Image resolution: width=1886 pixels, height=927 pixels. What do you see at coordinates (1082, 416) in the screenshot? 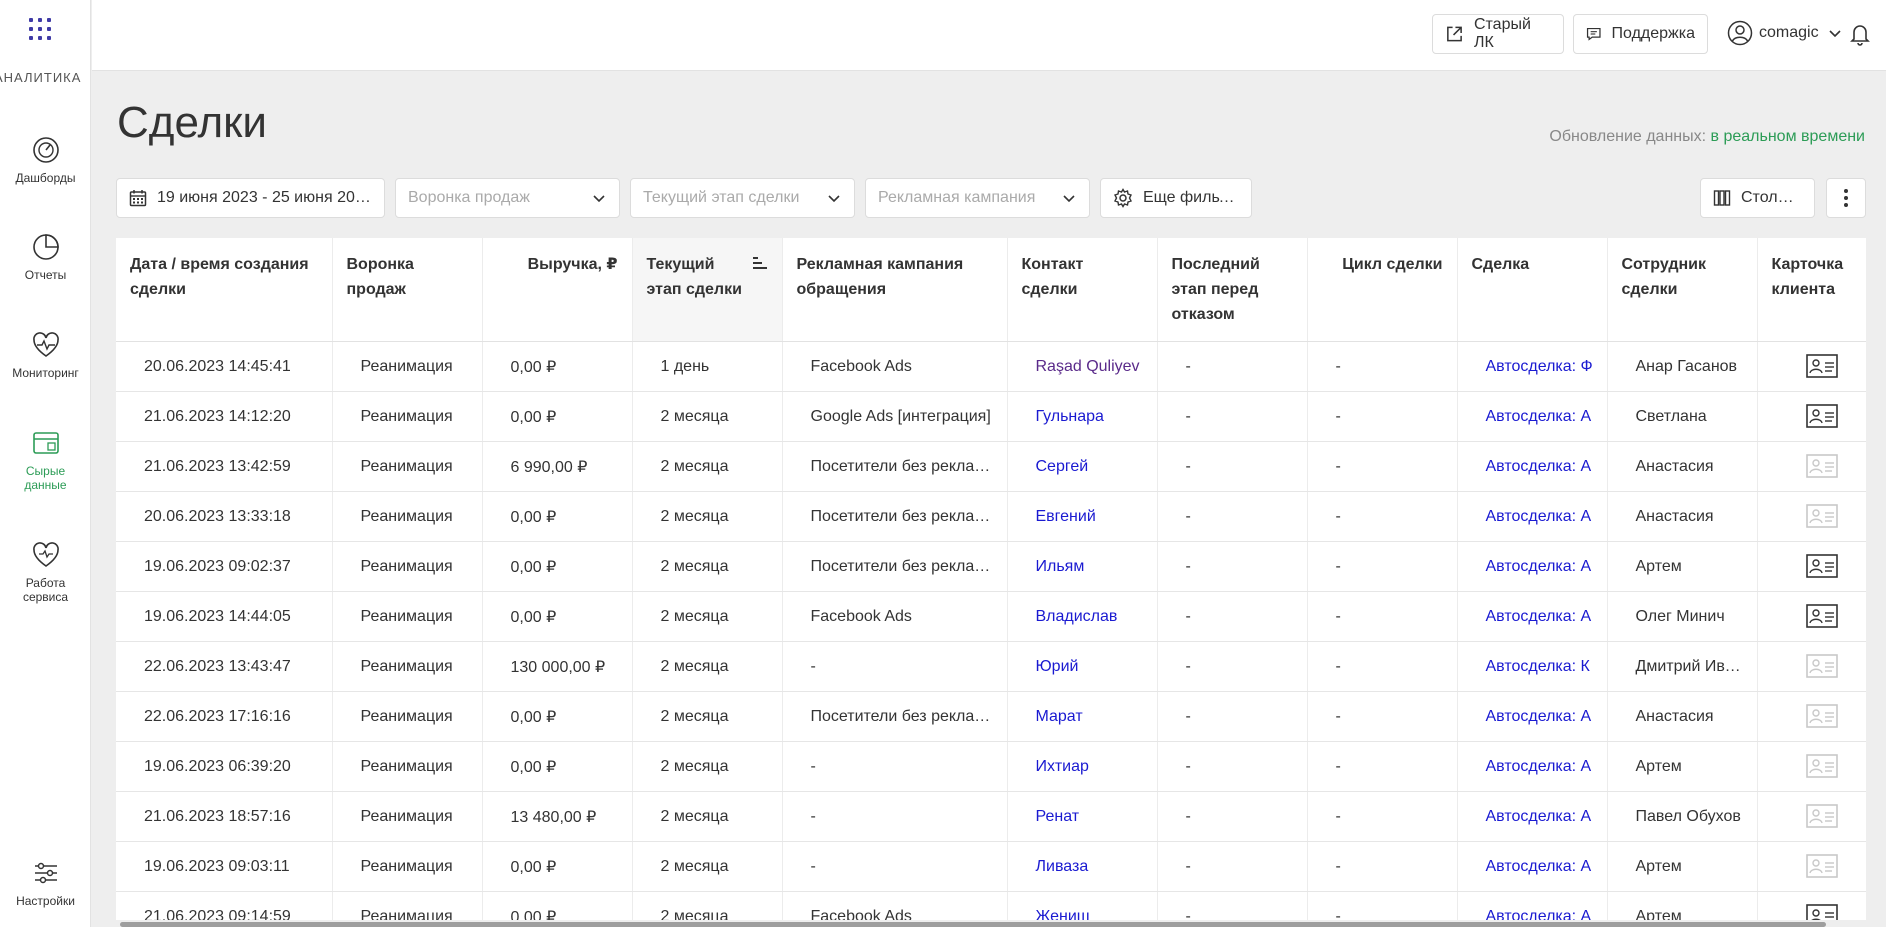
I see `contact-link: Гульнара` at bounding box center [1082, 416].